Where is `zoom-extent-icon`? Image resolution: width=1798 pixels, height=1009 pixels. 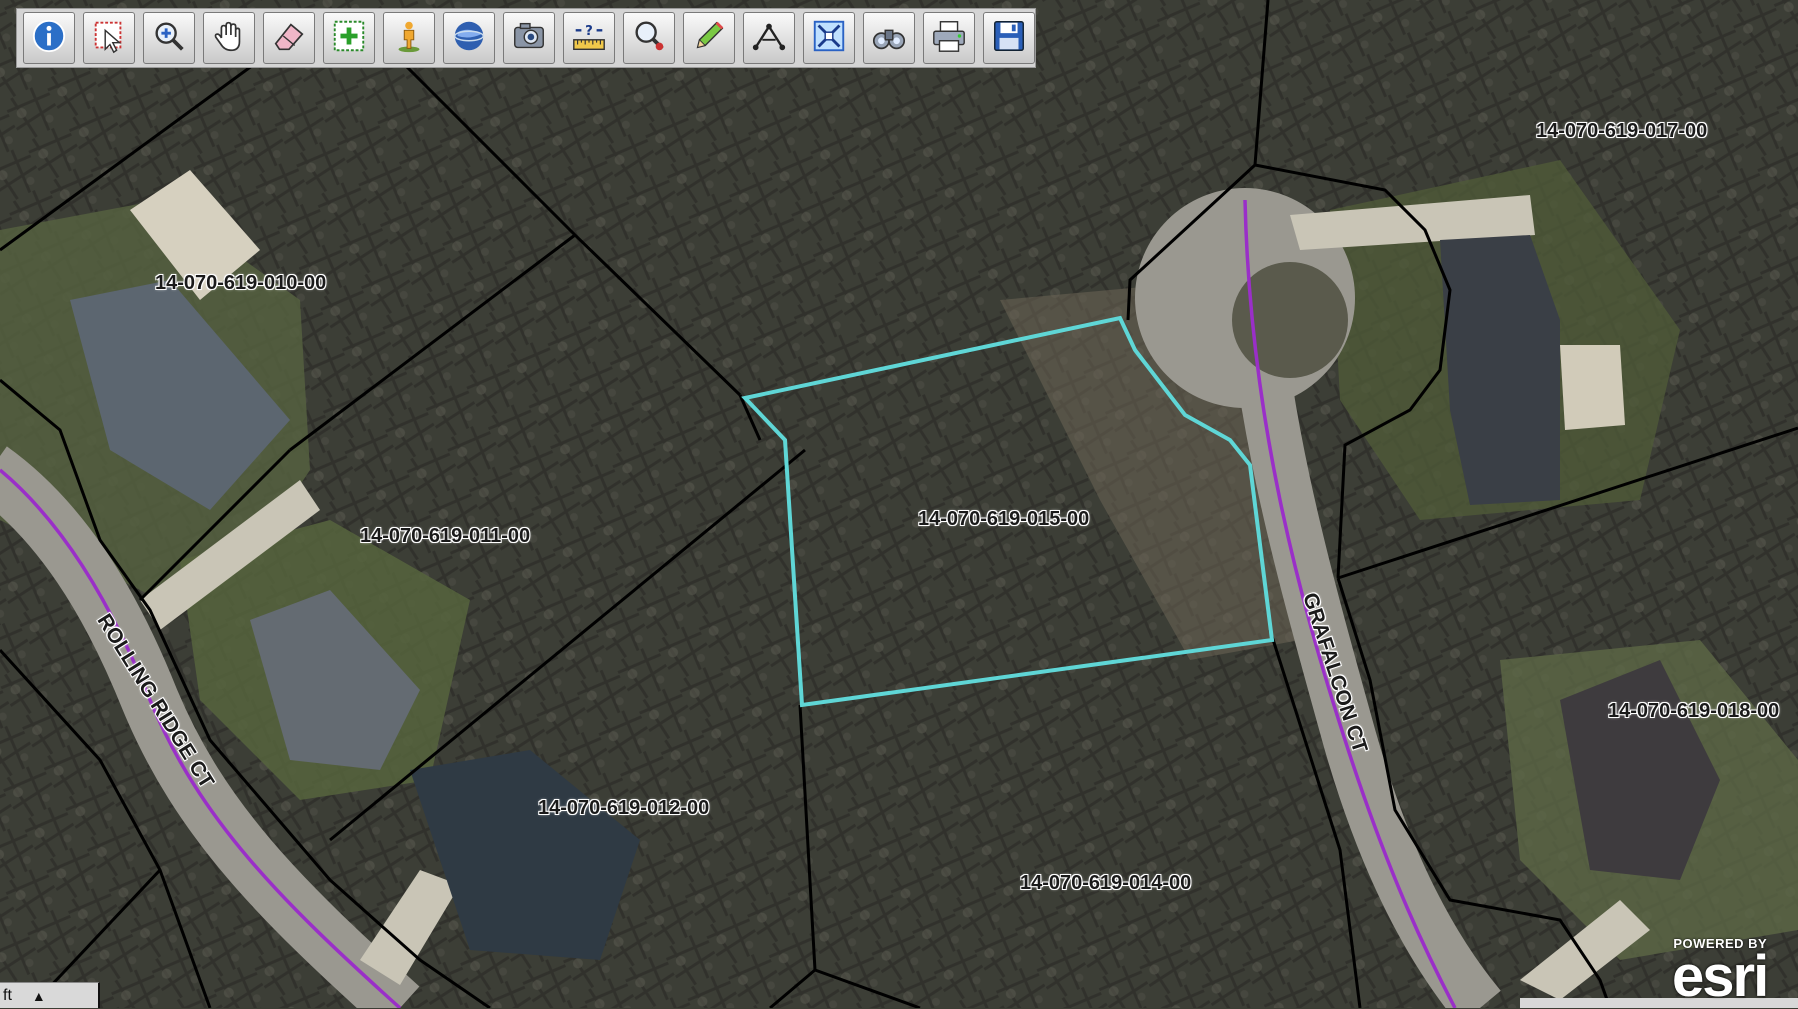 zoom-extent-icon is located at coordinates (829, 38).